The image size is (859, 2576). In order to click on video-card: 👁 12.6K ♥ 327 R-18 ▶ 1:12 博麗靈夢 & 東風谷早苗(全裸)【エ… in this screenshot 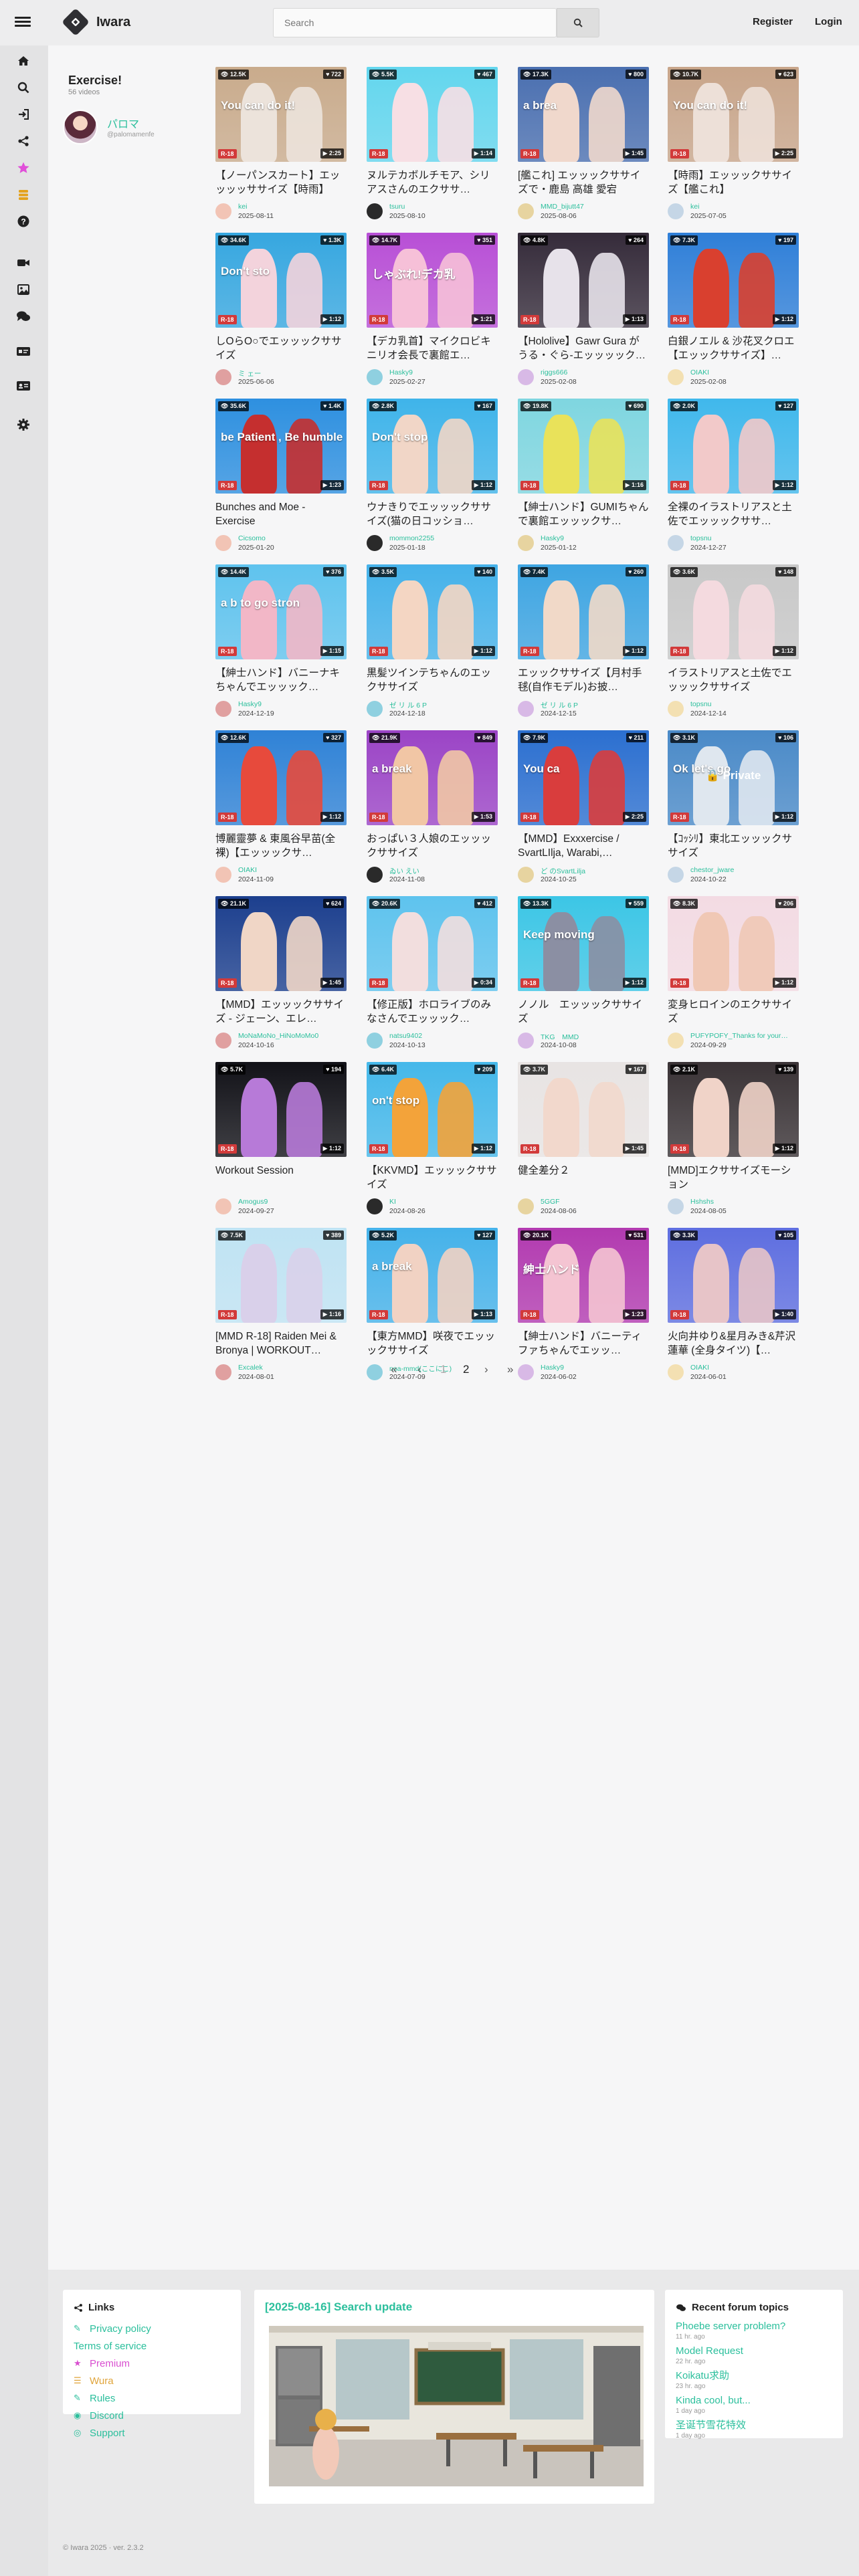, I will do `click(281, 807)`.